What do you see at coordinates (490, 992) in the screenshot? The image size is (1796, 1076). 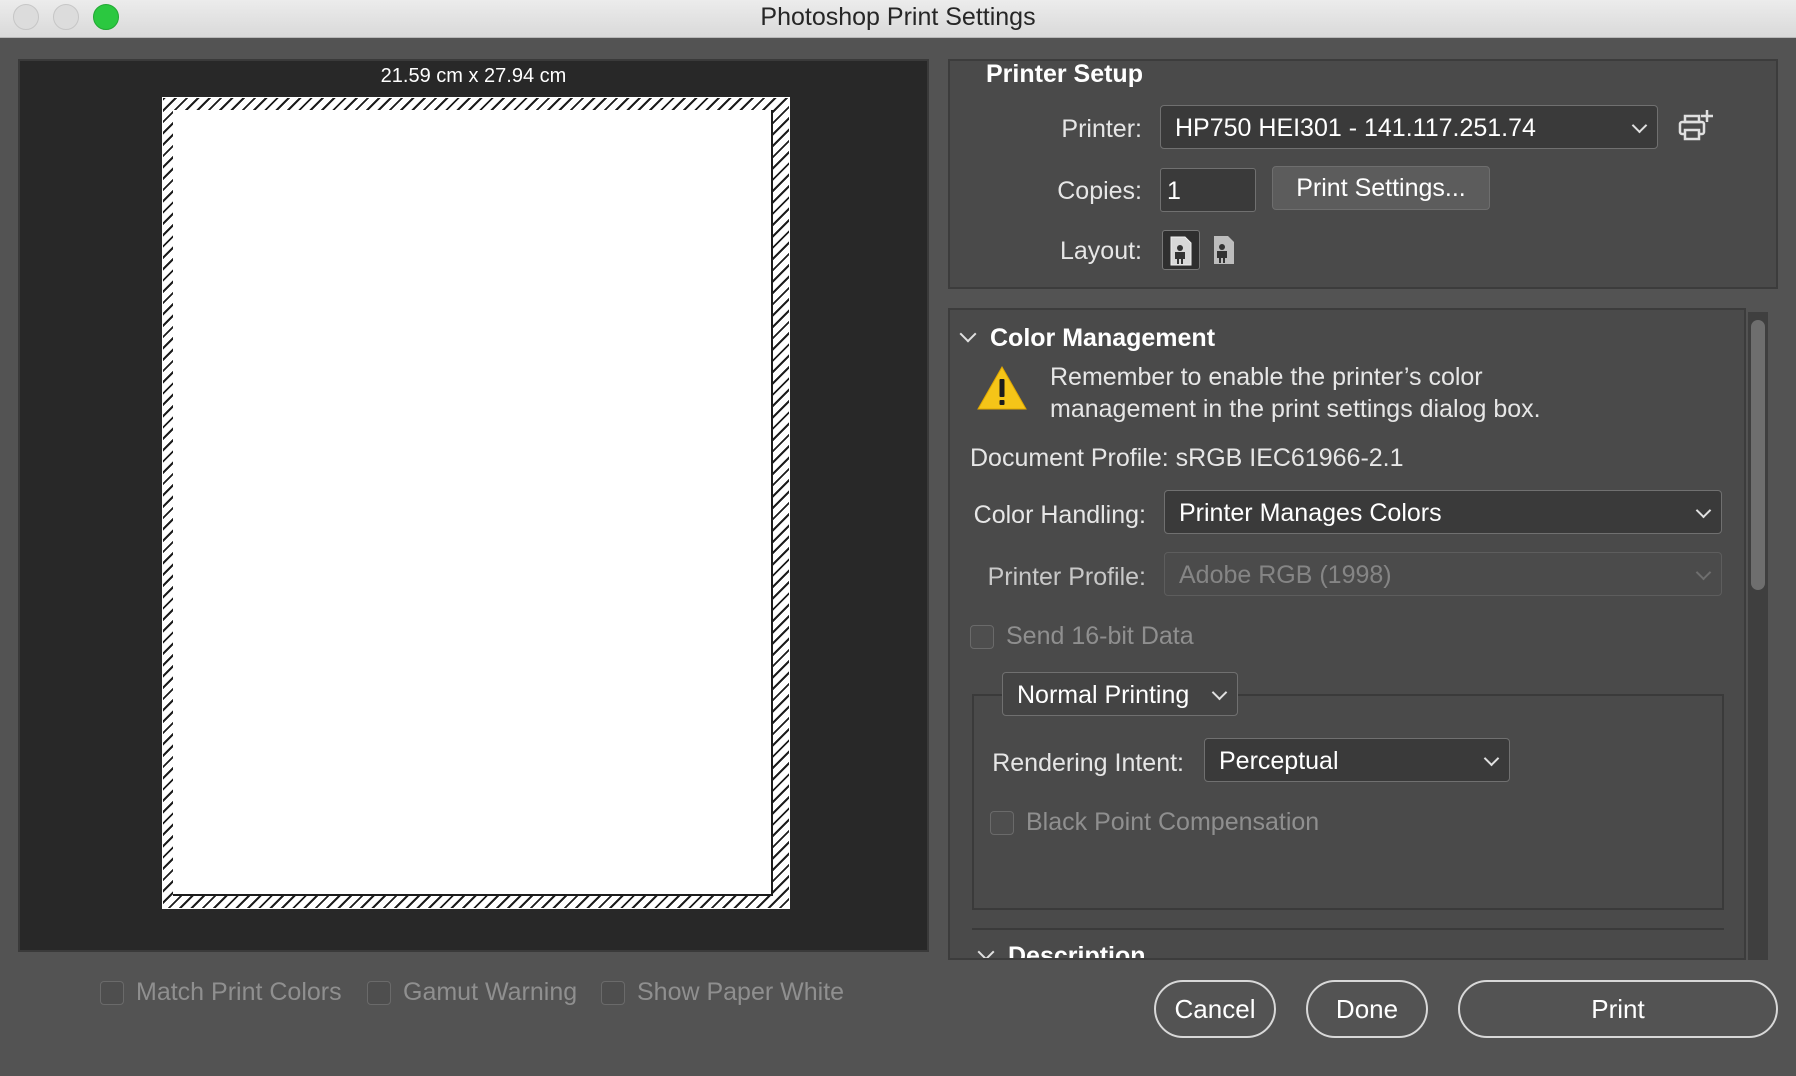 I see `gamut-warning-label: Gamut Warning` at bounding box center [490, 992].